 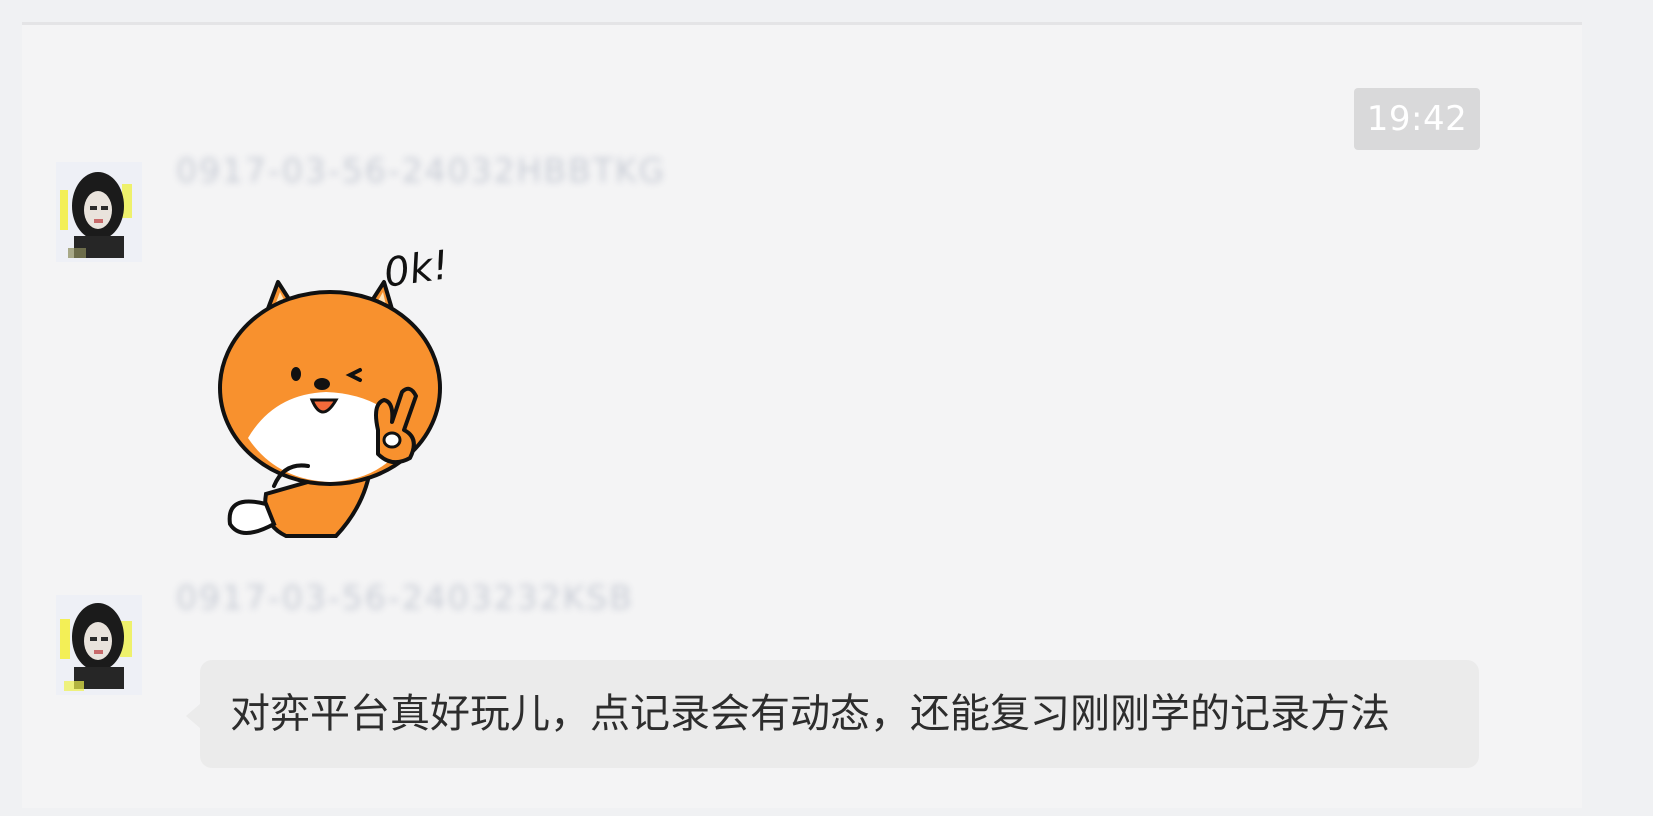 I want to click on ok-fox-sticker-icon: 0k!, so click(x=335, y=390).